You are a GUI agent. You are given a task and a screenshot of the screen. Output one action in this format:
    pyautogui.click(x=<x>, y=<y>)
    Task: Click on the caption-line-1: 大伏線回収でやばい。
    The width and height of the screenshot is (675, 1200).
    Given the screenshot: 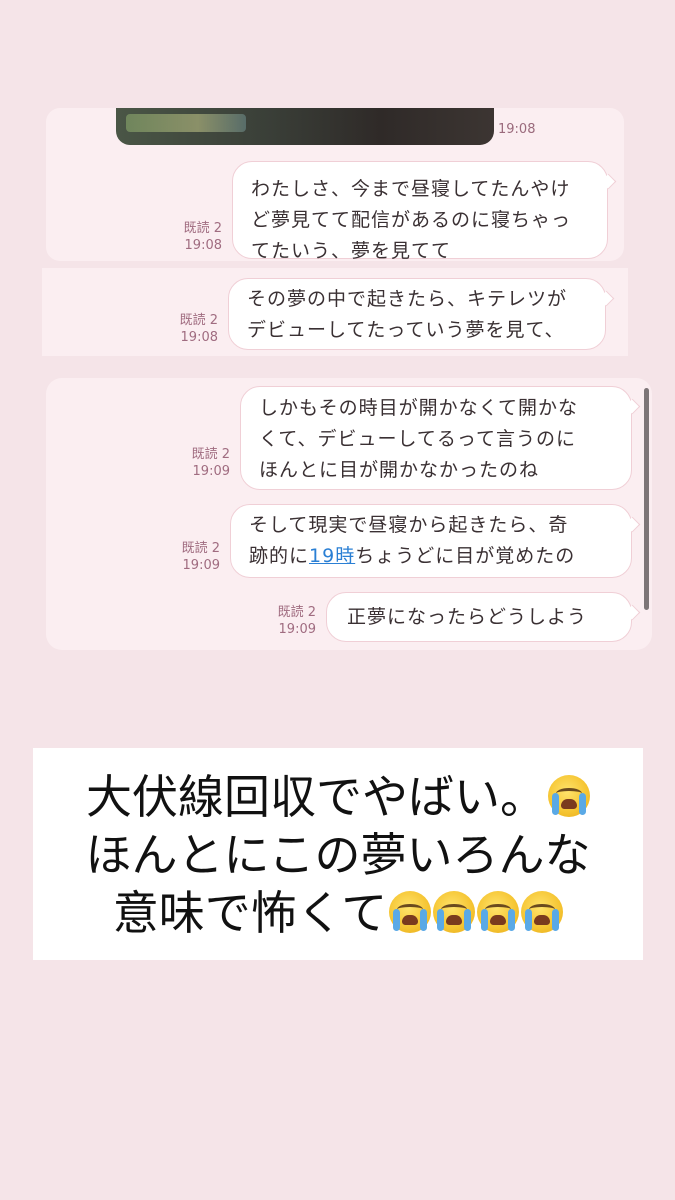 What is the action you would take?
    pyautogui.click(x=338, y=797)
    